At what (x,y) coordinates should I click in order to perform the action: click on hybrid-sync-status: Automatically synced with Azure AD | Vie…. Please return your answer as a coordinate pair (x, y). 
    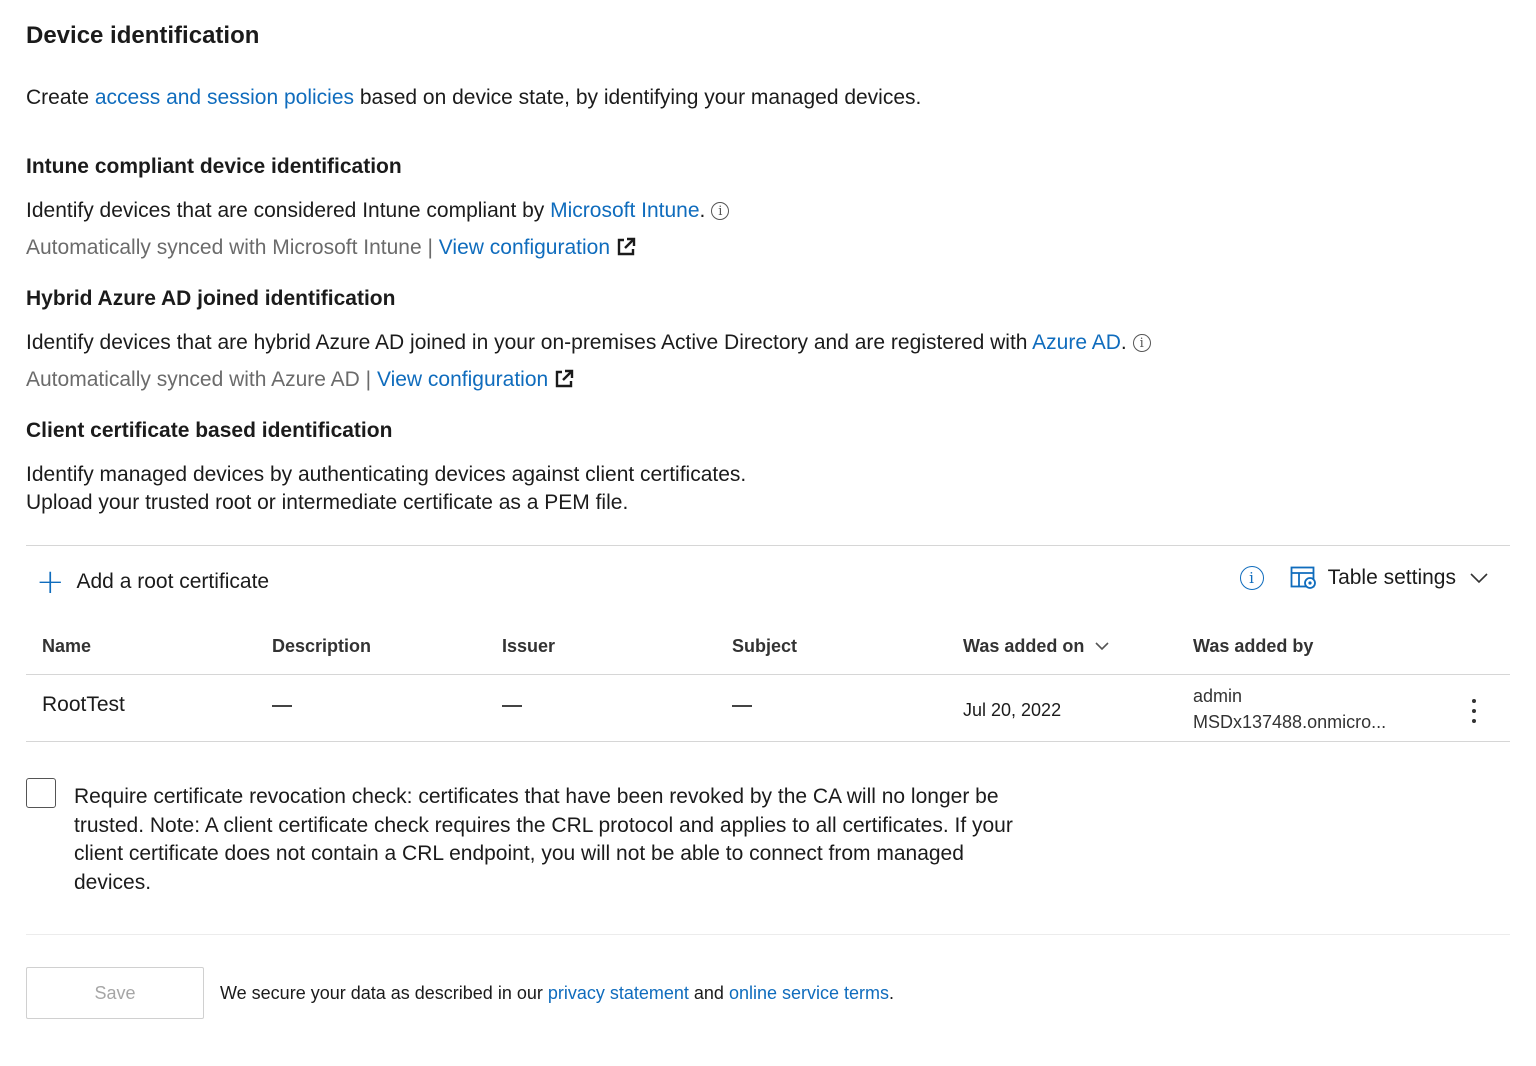
    Looking at the image, I should click on (300, 381).